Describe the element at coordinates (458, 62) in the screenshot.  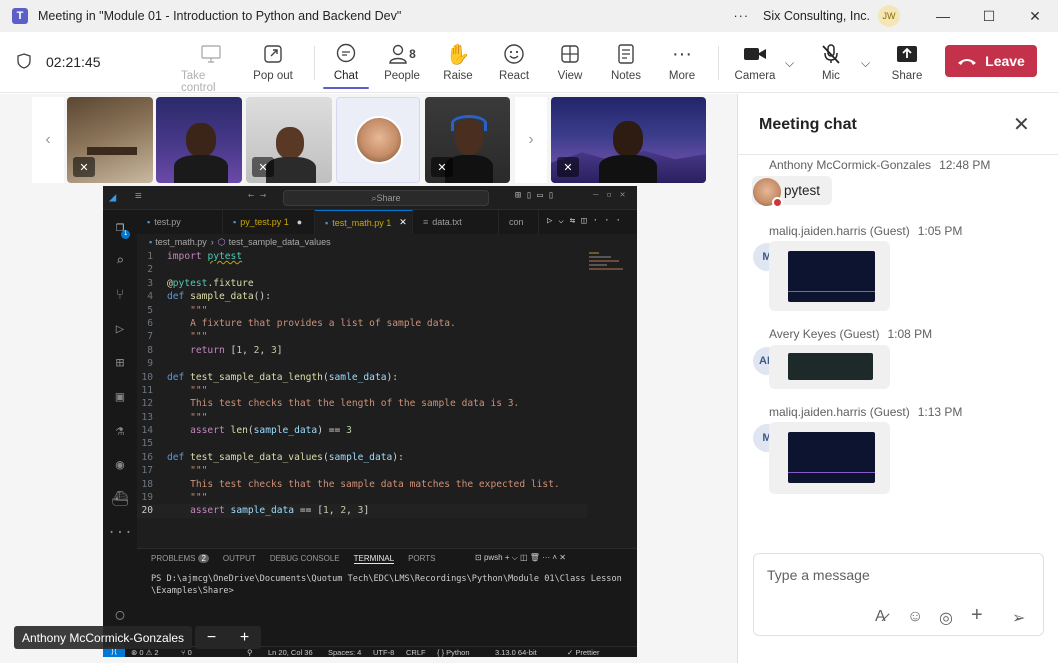
I see `raise-hand-button: ✋ Raise` at that location.